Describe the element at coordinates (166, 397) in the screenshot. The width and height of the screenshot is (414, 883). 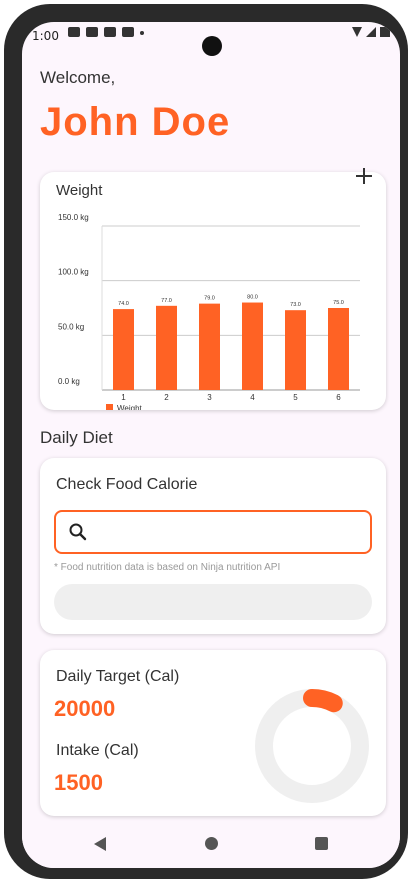
I see `x-tick-label: 2` at that location.